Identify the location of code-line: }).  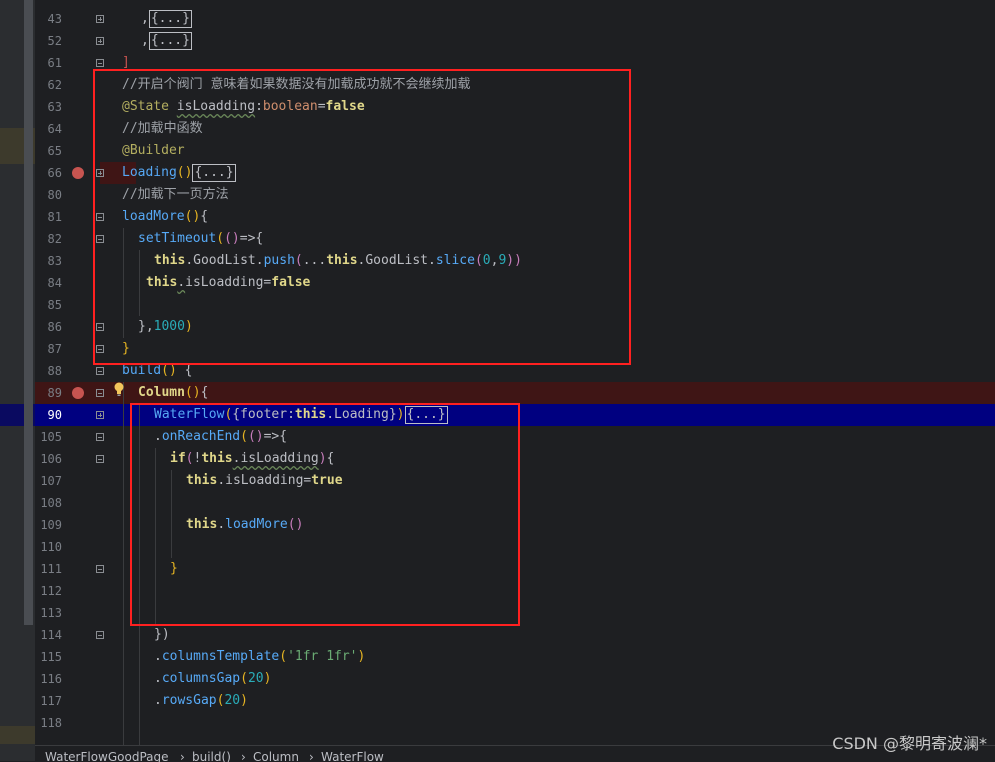
(162, 635).